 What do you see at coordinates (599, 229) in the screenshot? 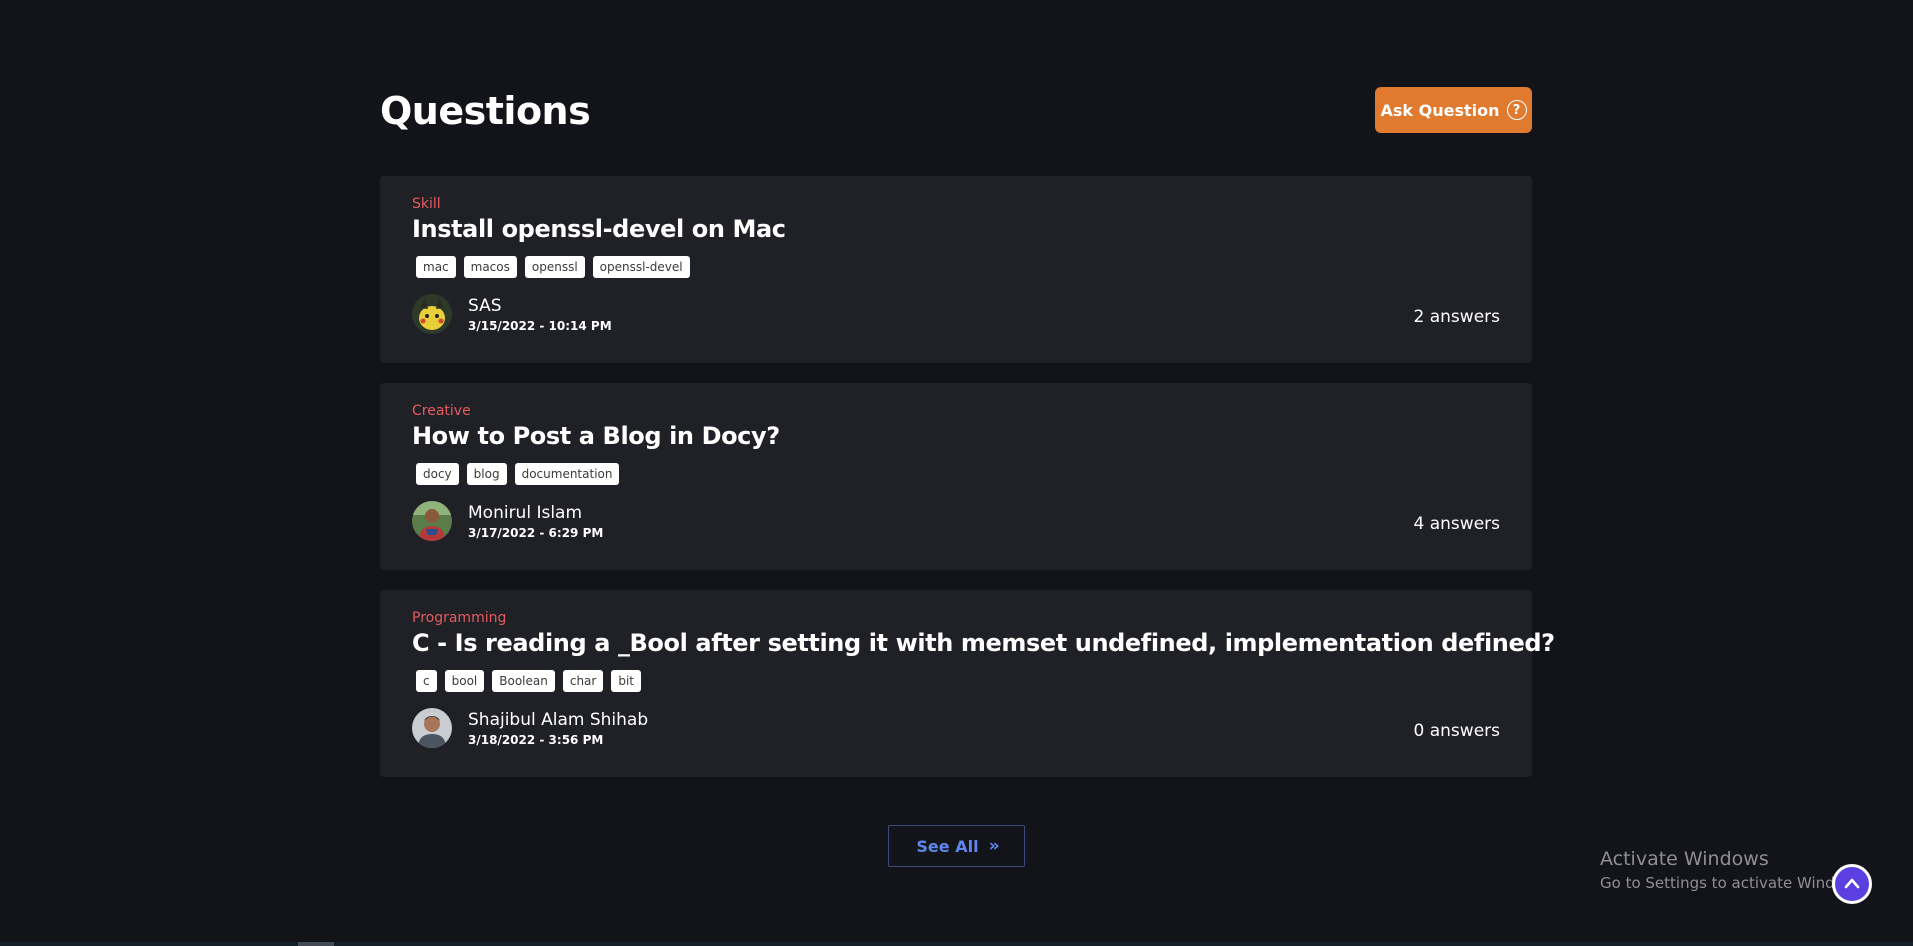
I see `question-title: Install openssl-devel on Mac` at bounding box center [599, 229].